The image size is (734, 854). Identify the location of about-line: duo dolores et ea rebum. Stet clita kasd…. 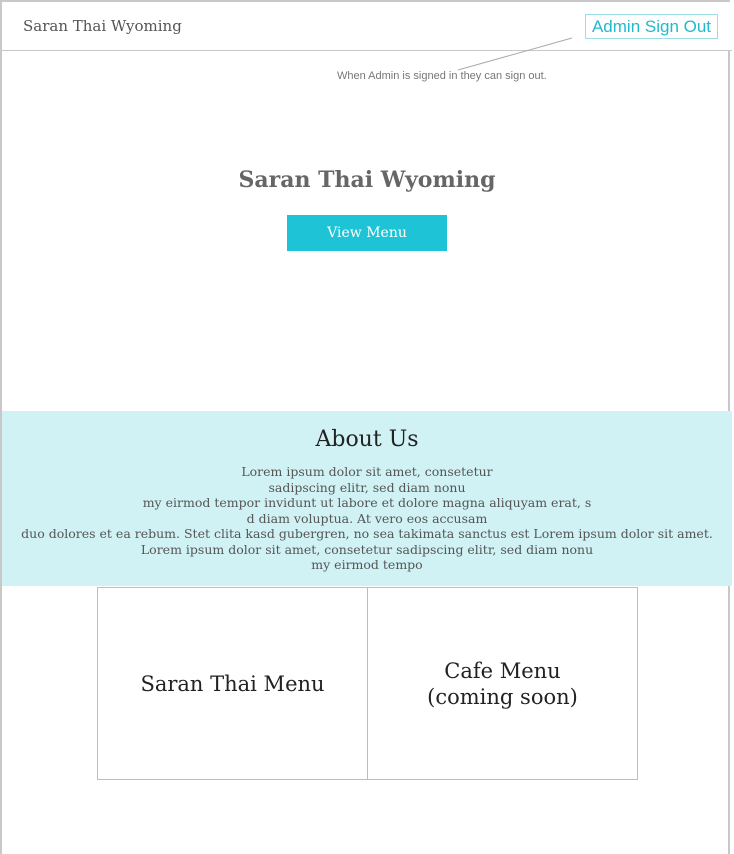
(367, 533).